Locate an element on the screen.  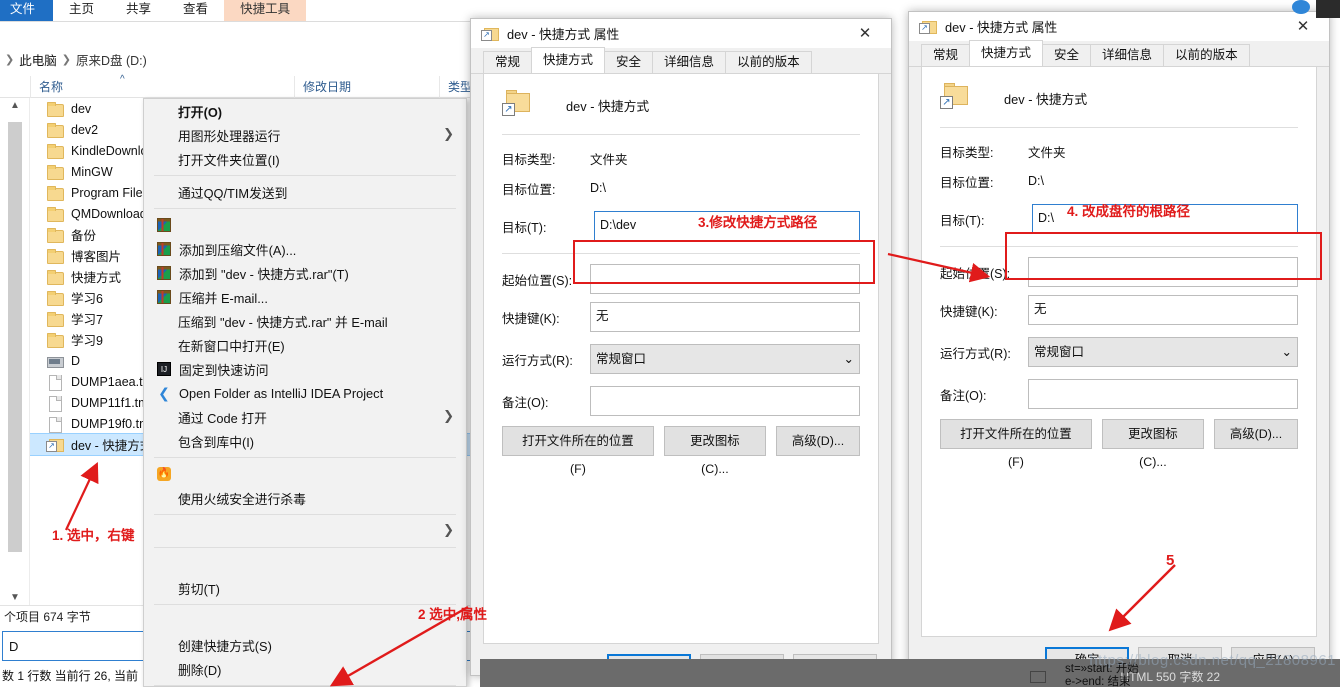
menu-item-run-with-gpu: 用图形处理器运行 ❯ is located at coordinates (305, 135).